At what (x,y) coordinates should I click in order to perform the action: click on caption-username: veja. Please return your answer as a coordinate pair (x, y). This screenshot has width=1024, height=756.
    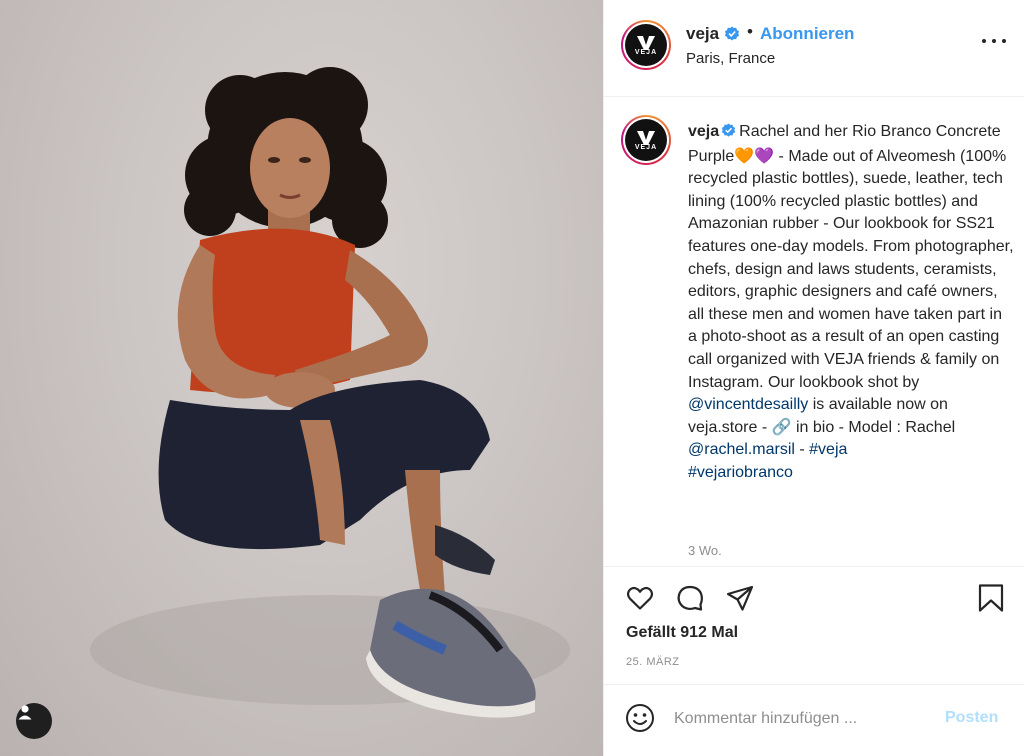
    Looking at the image, I should click on (703, 131).